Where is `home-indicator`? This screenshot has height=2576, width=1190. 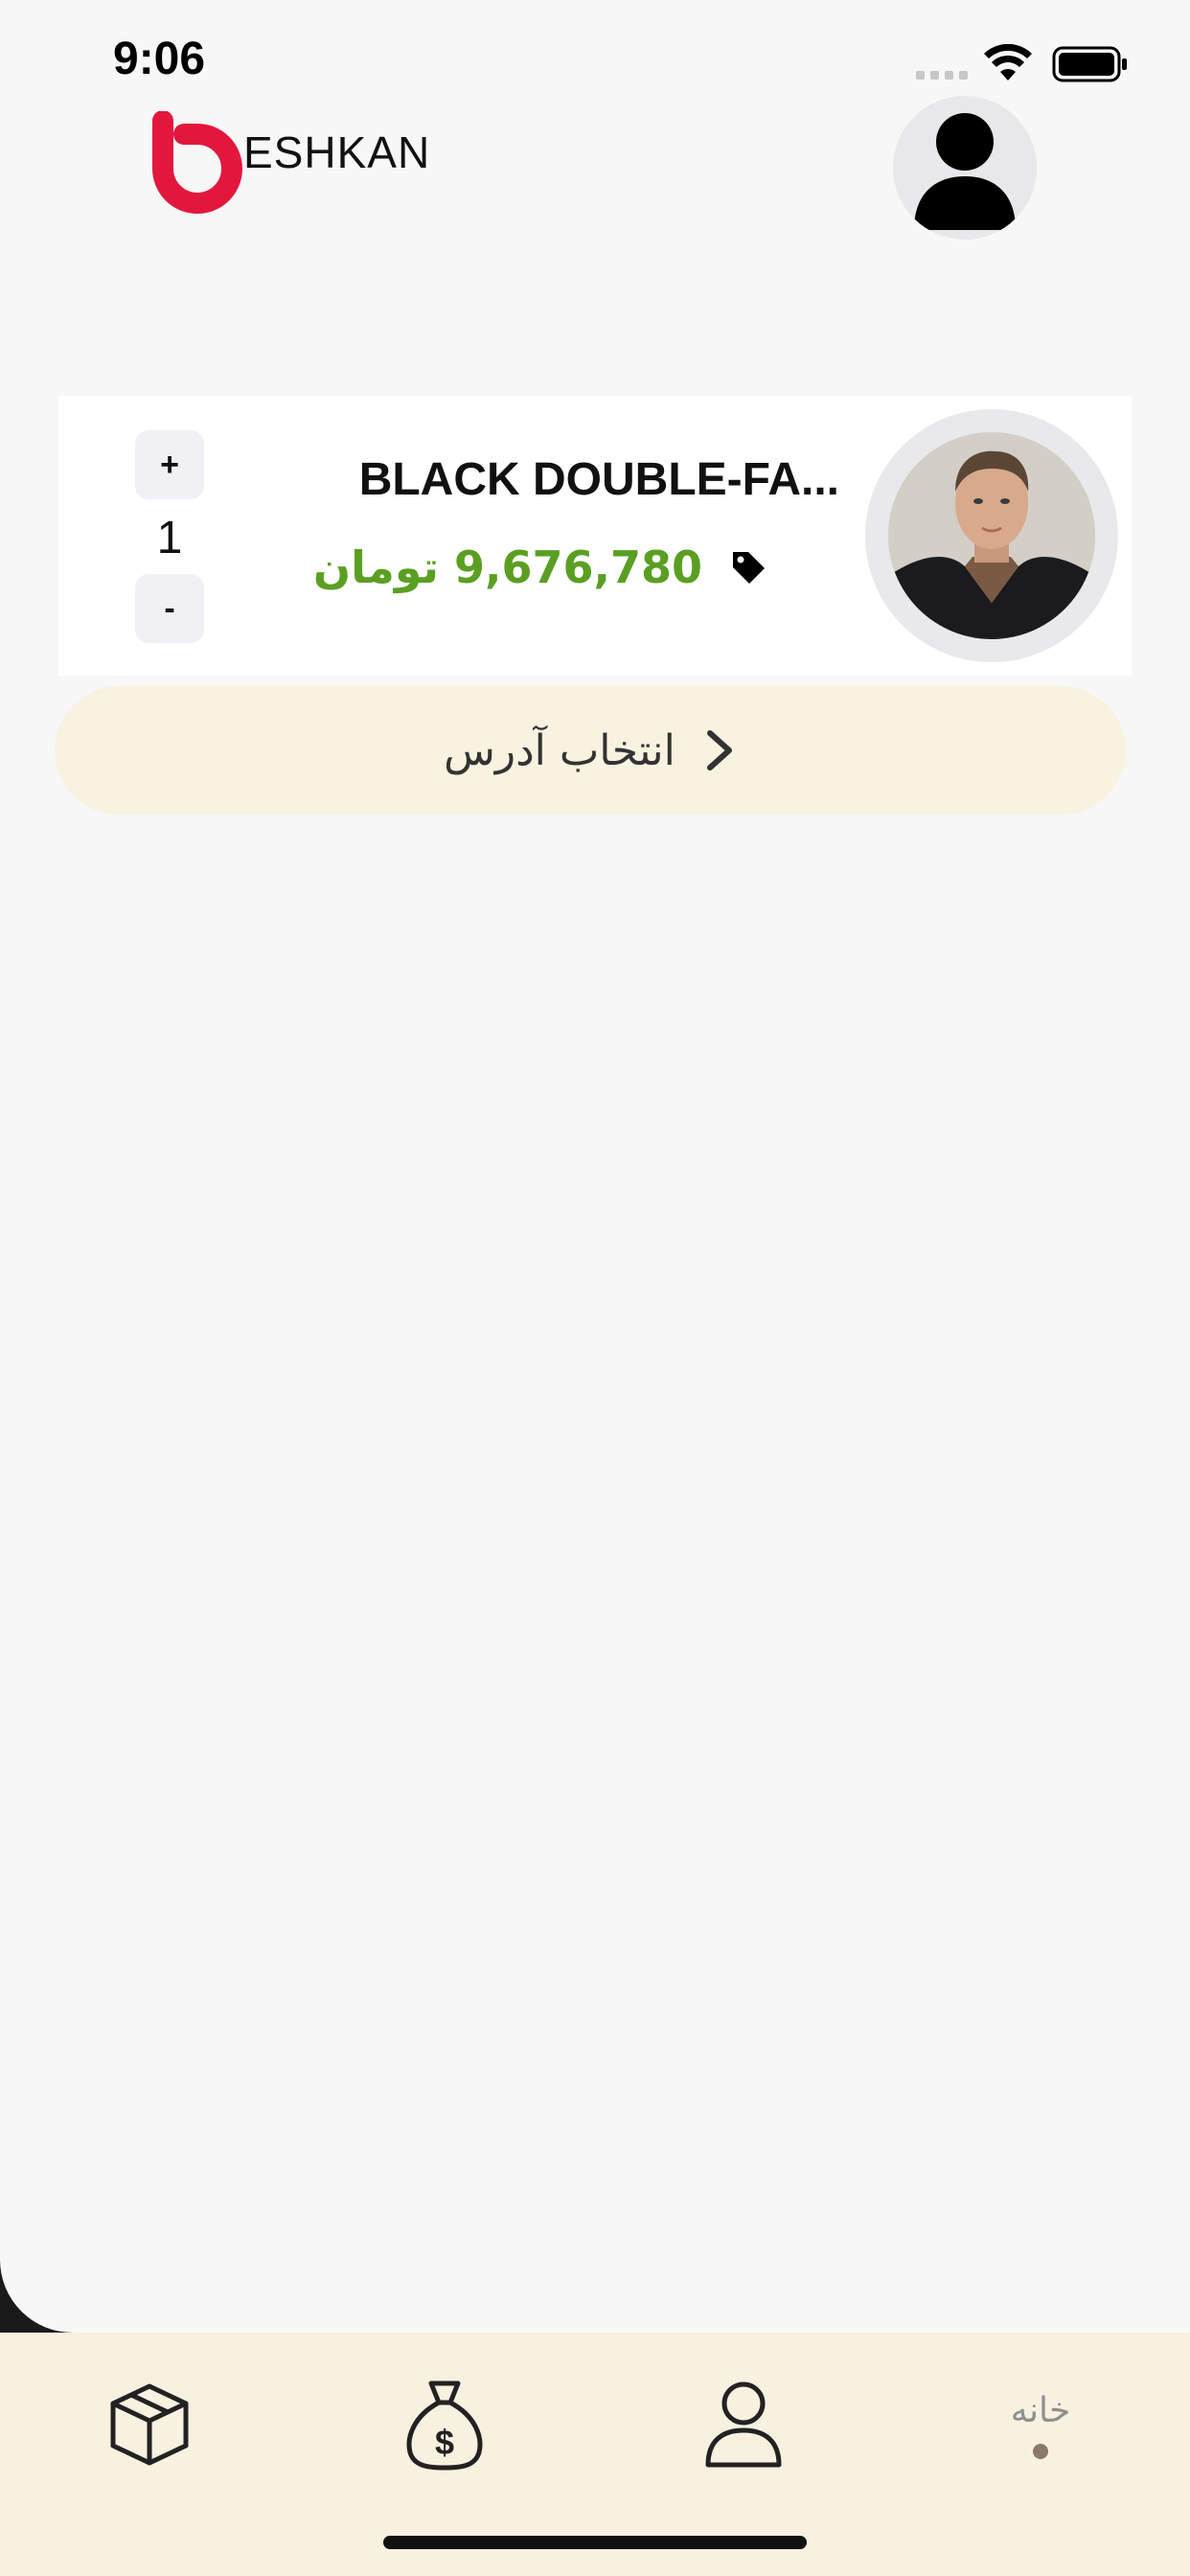 home-indicator is located at coordinates (595, 2542).